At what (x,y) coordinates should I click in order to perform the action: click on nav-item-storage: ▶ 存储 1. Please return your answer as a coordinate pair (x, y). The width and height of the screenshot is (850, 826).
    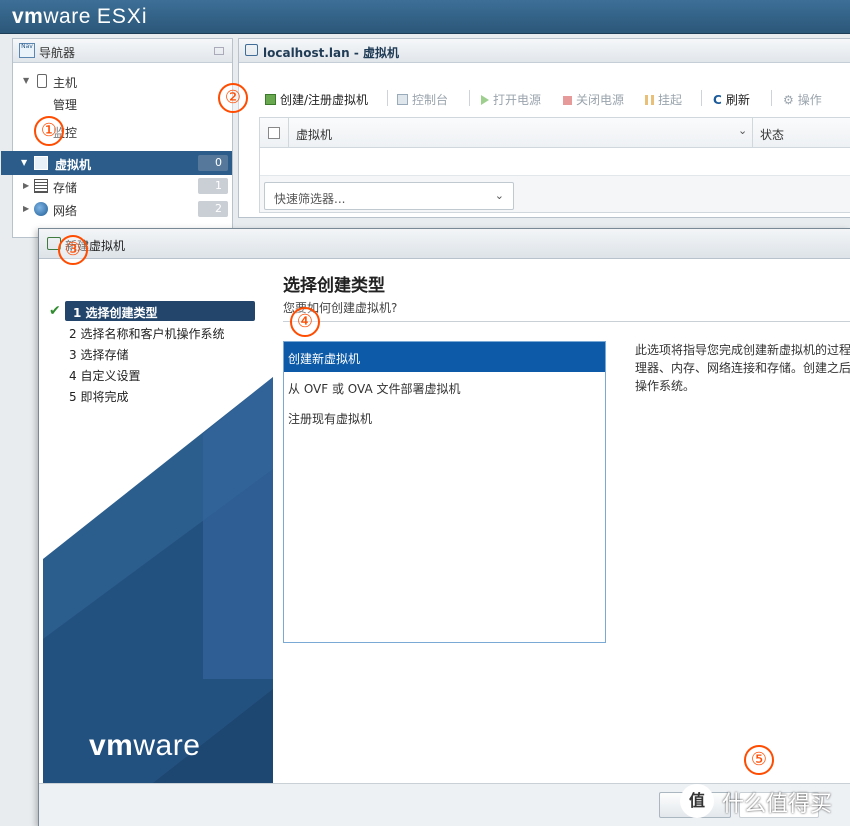
    Looking at the image, I should click on (122, 186).